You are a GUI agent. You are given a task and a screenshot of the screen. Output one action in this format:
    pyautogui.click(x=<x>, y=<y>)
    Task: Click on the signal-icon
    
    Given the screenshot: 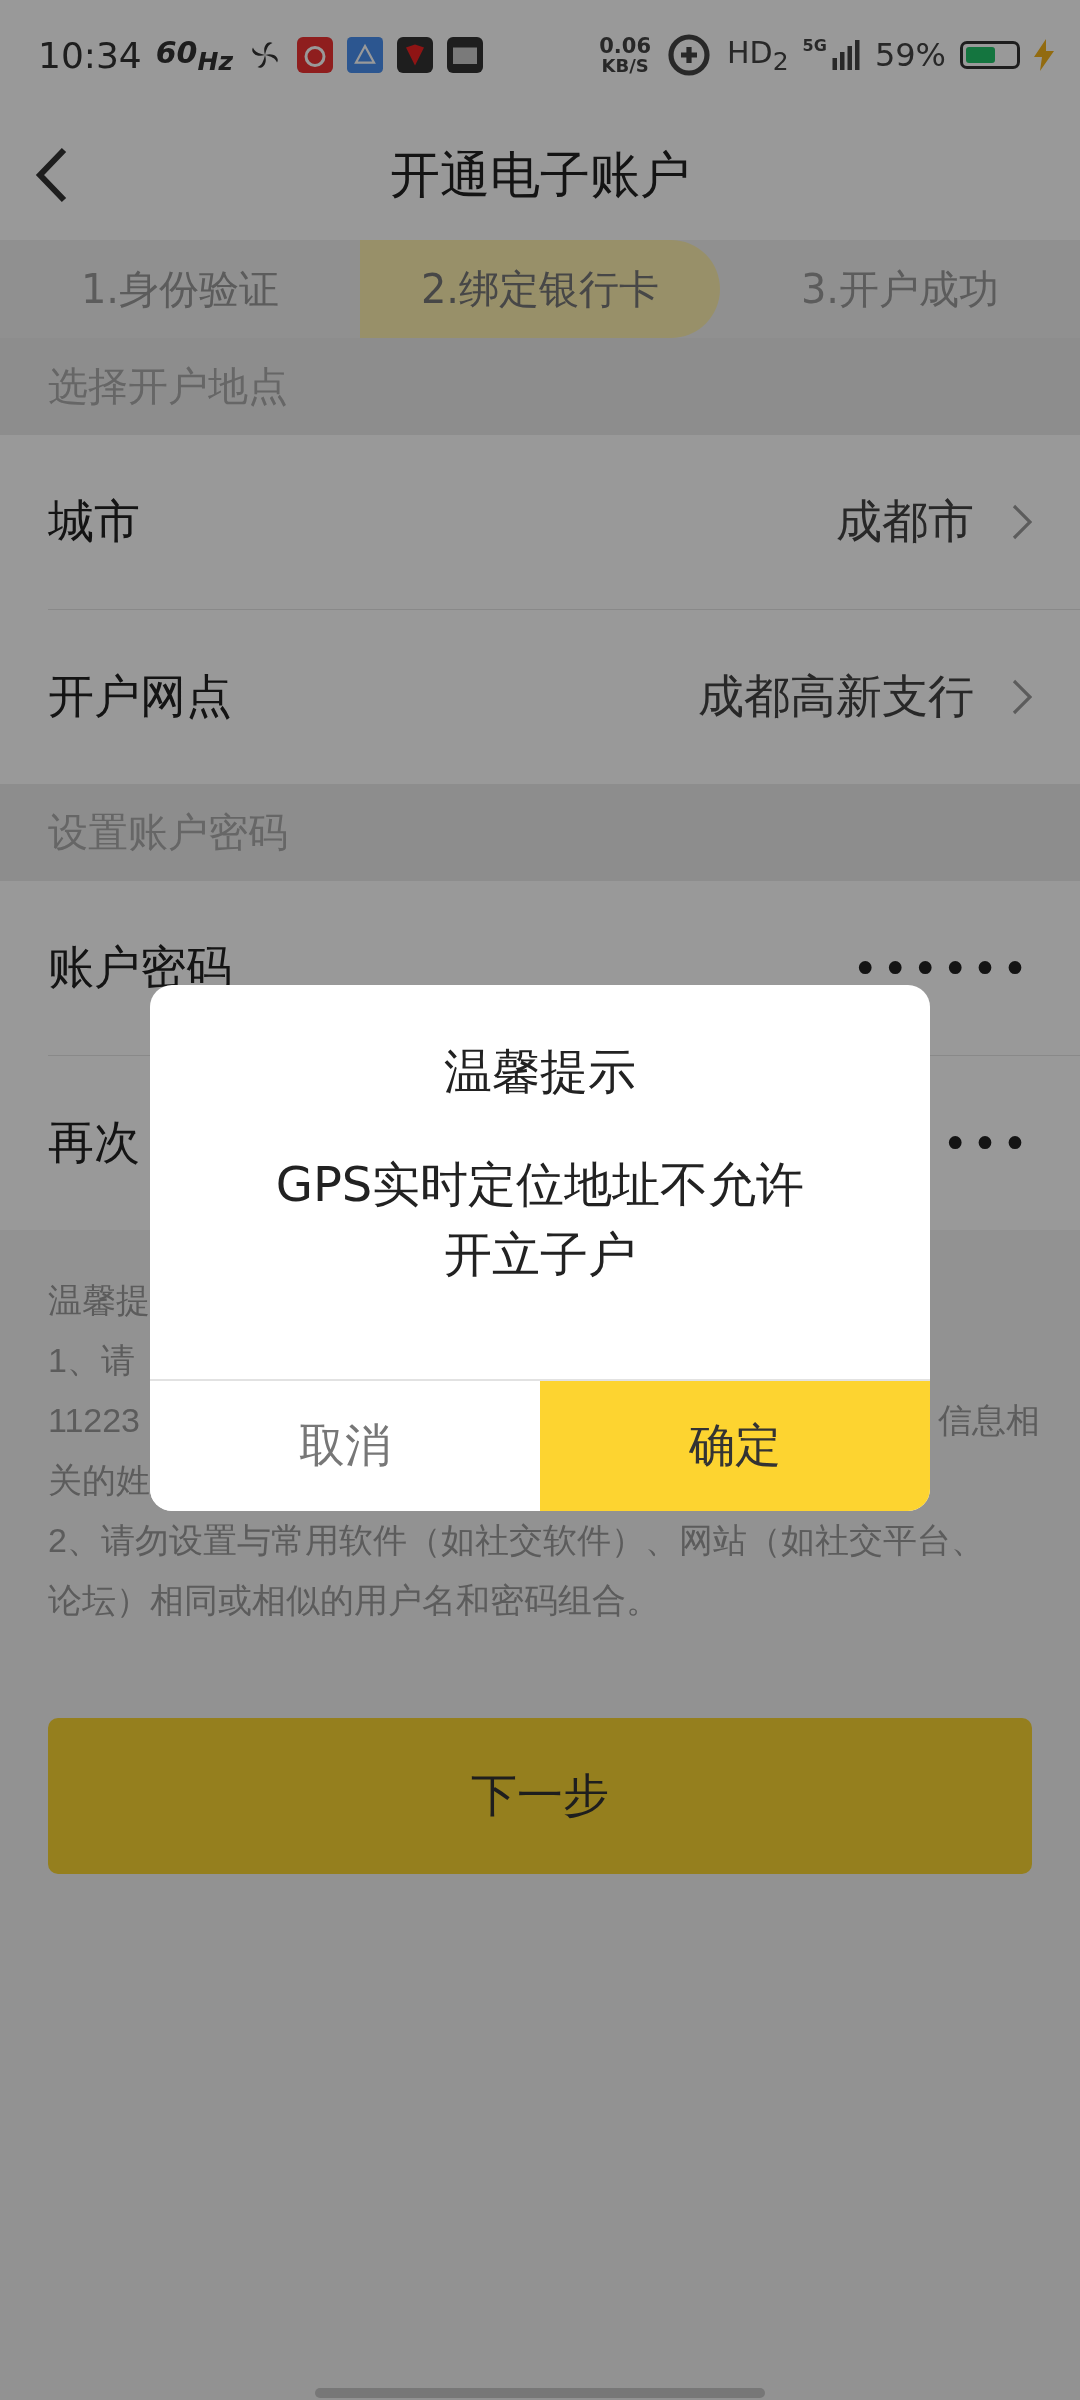 What is the action you would take?
    pyautogui.click(x=845, y=55)
    